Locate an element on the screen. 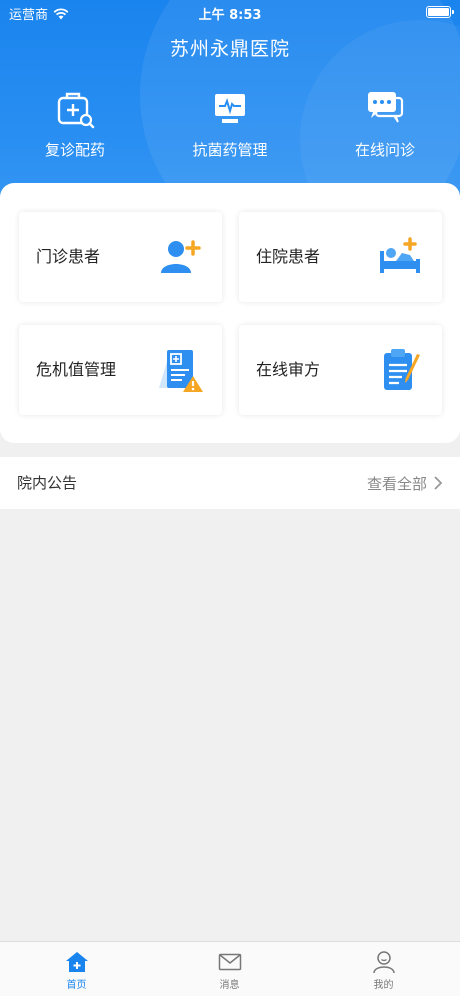 The height and width of the screenshot is (996, 460). user-icon is located at coordinates (383, 962).